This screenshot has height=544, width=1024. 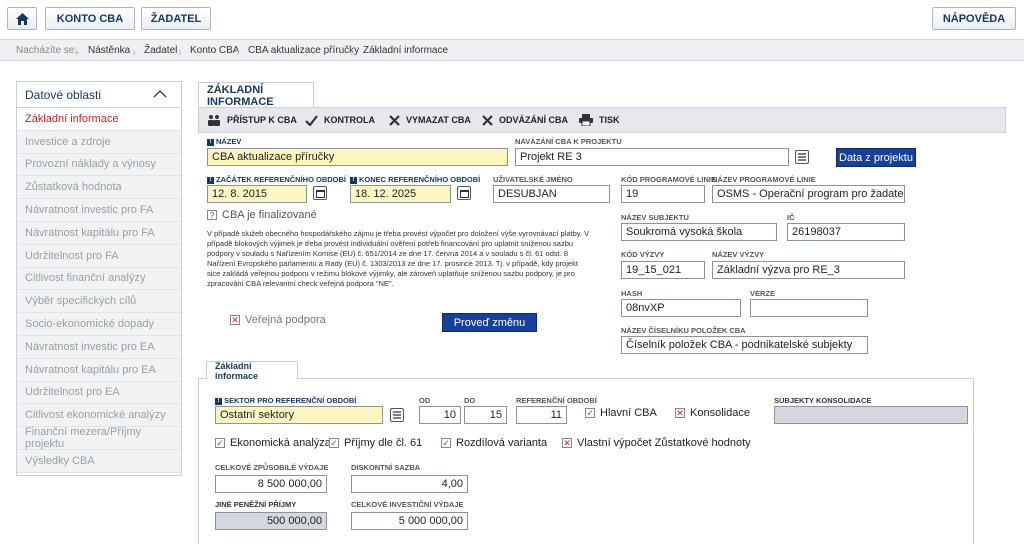 What do you see at coordinates (271, 484) in the screenshot?
I see `celkove-zpusobile-input: 8 500 000,00` at bounding box center [271, 484].